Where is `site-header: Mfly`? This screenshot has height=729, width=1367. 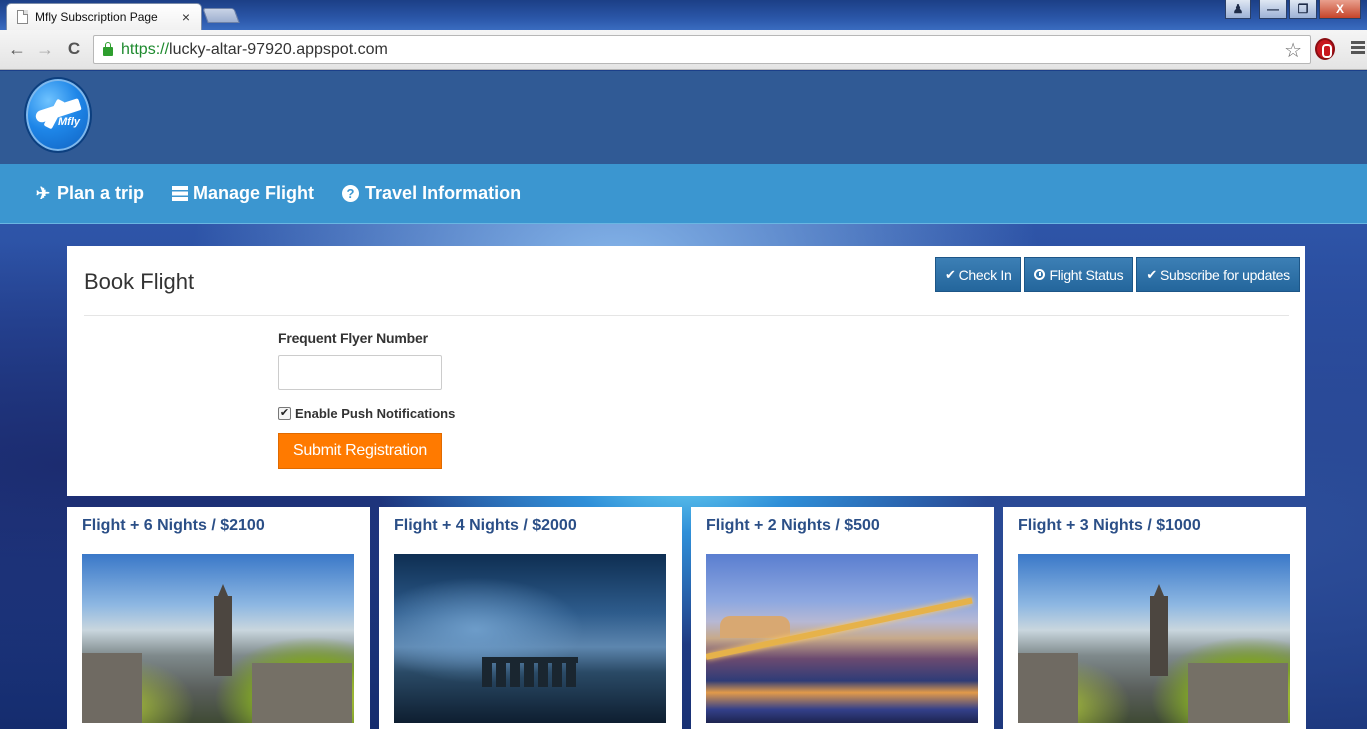 site-header: Mfly is located at coordinates (683, 117).